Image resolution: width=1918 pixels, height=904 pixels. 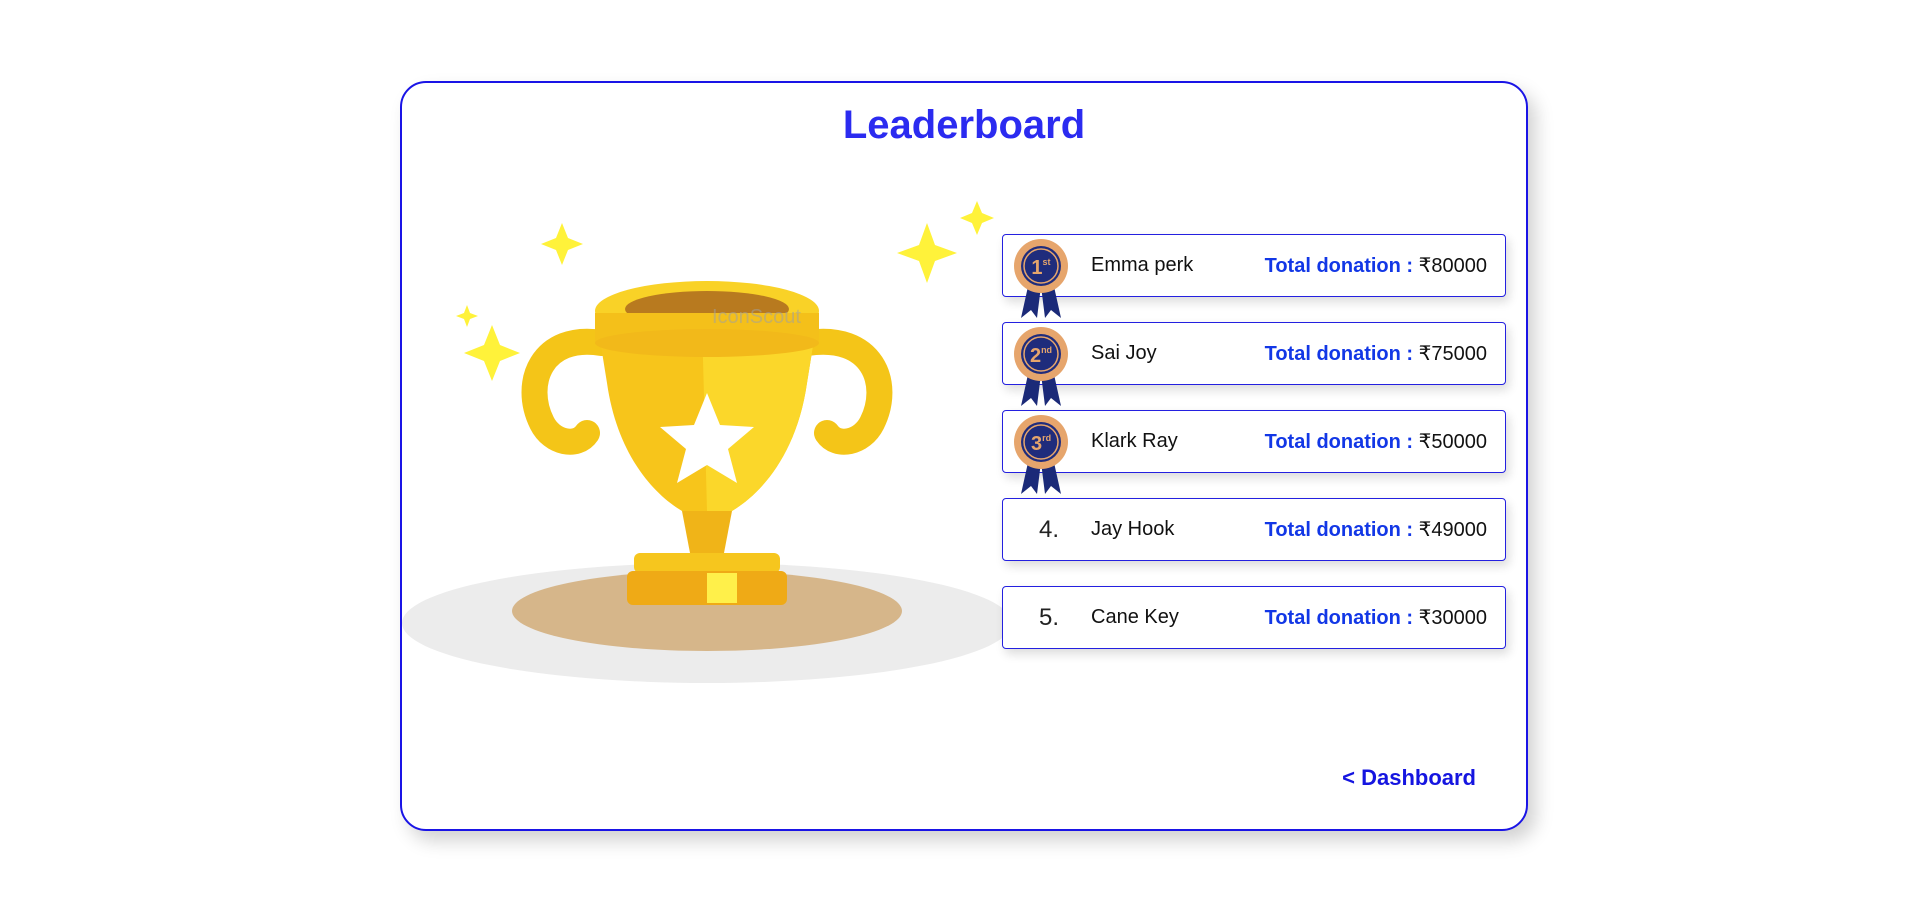 I want to click on donor-name: Sai Joy, so click(x=1124, y=353).